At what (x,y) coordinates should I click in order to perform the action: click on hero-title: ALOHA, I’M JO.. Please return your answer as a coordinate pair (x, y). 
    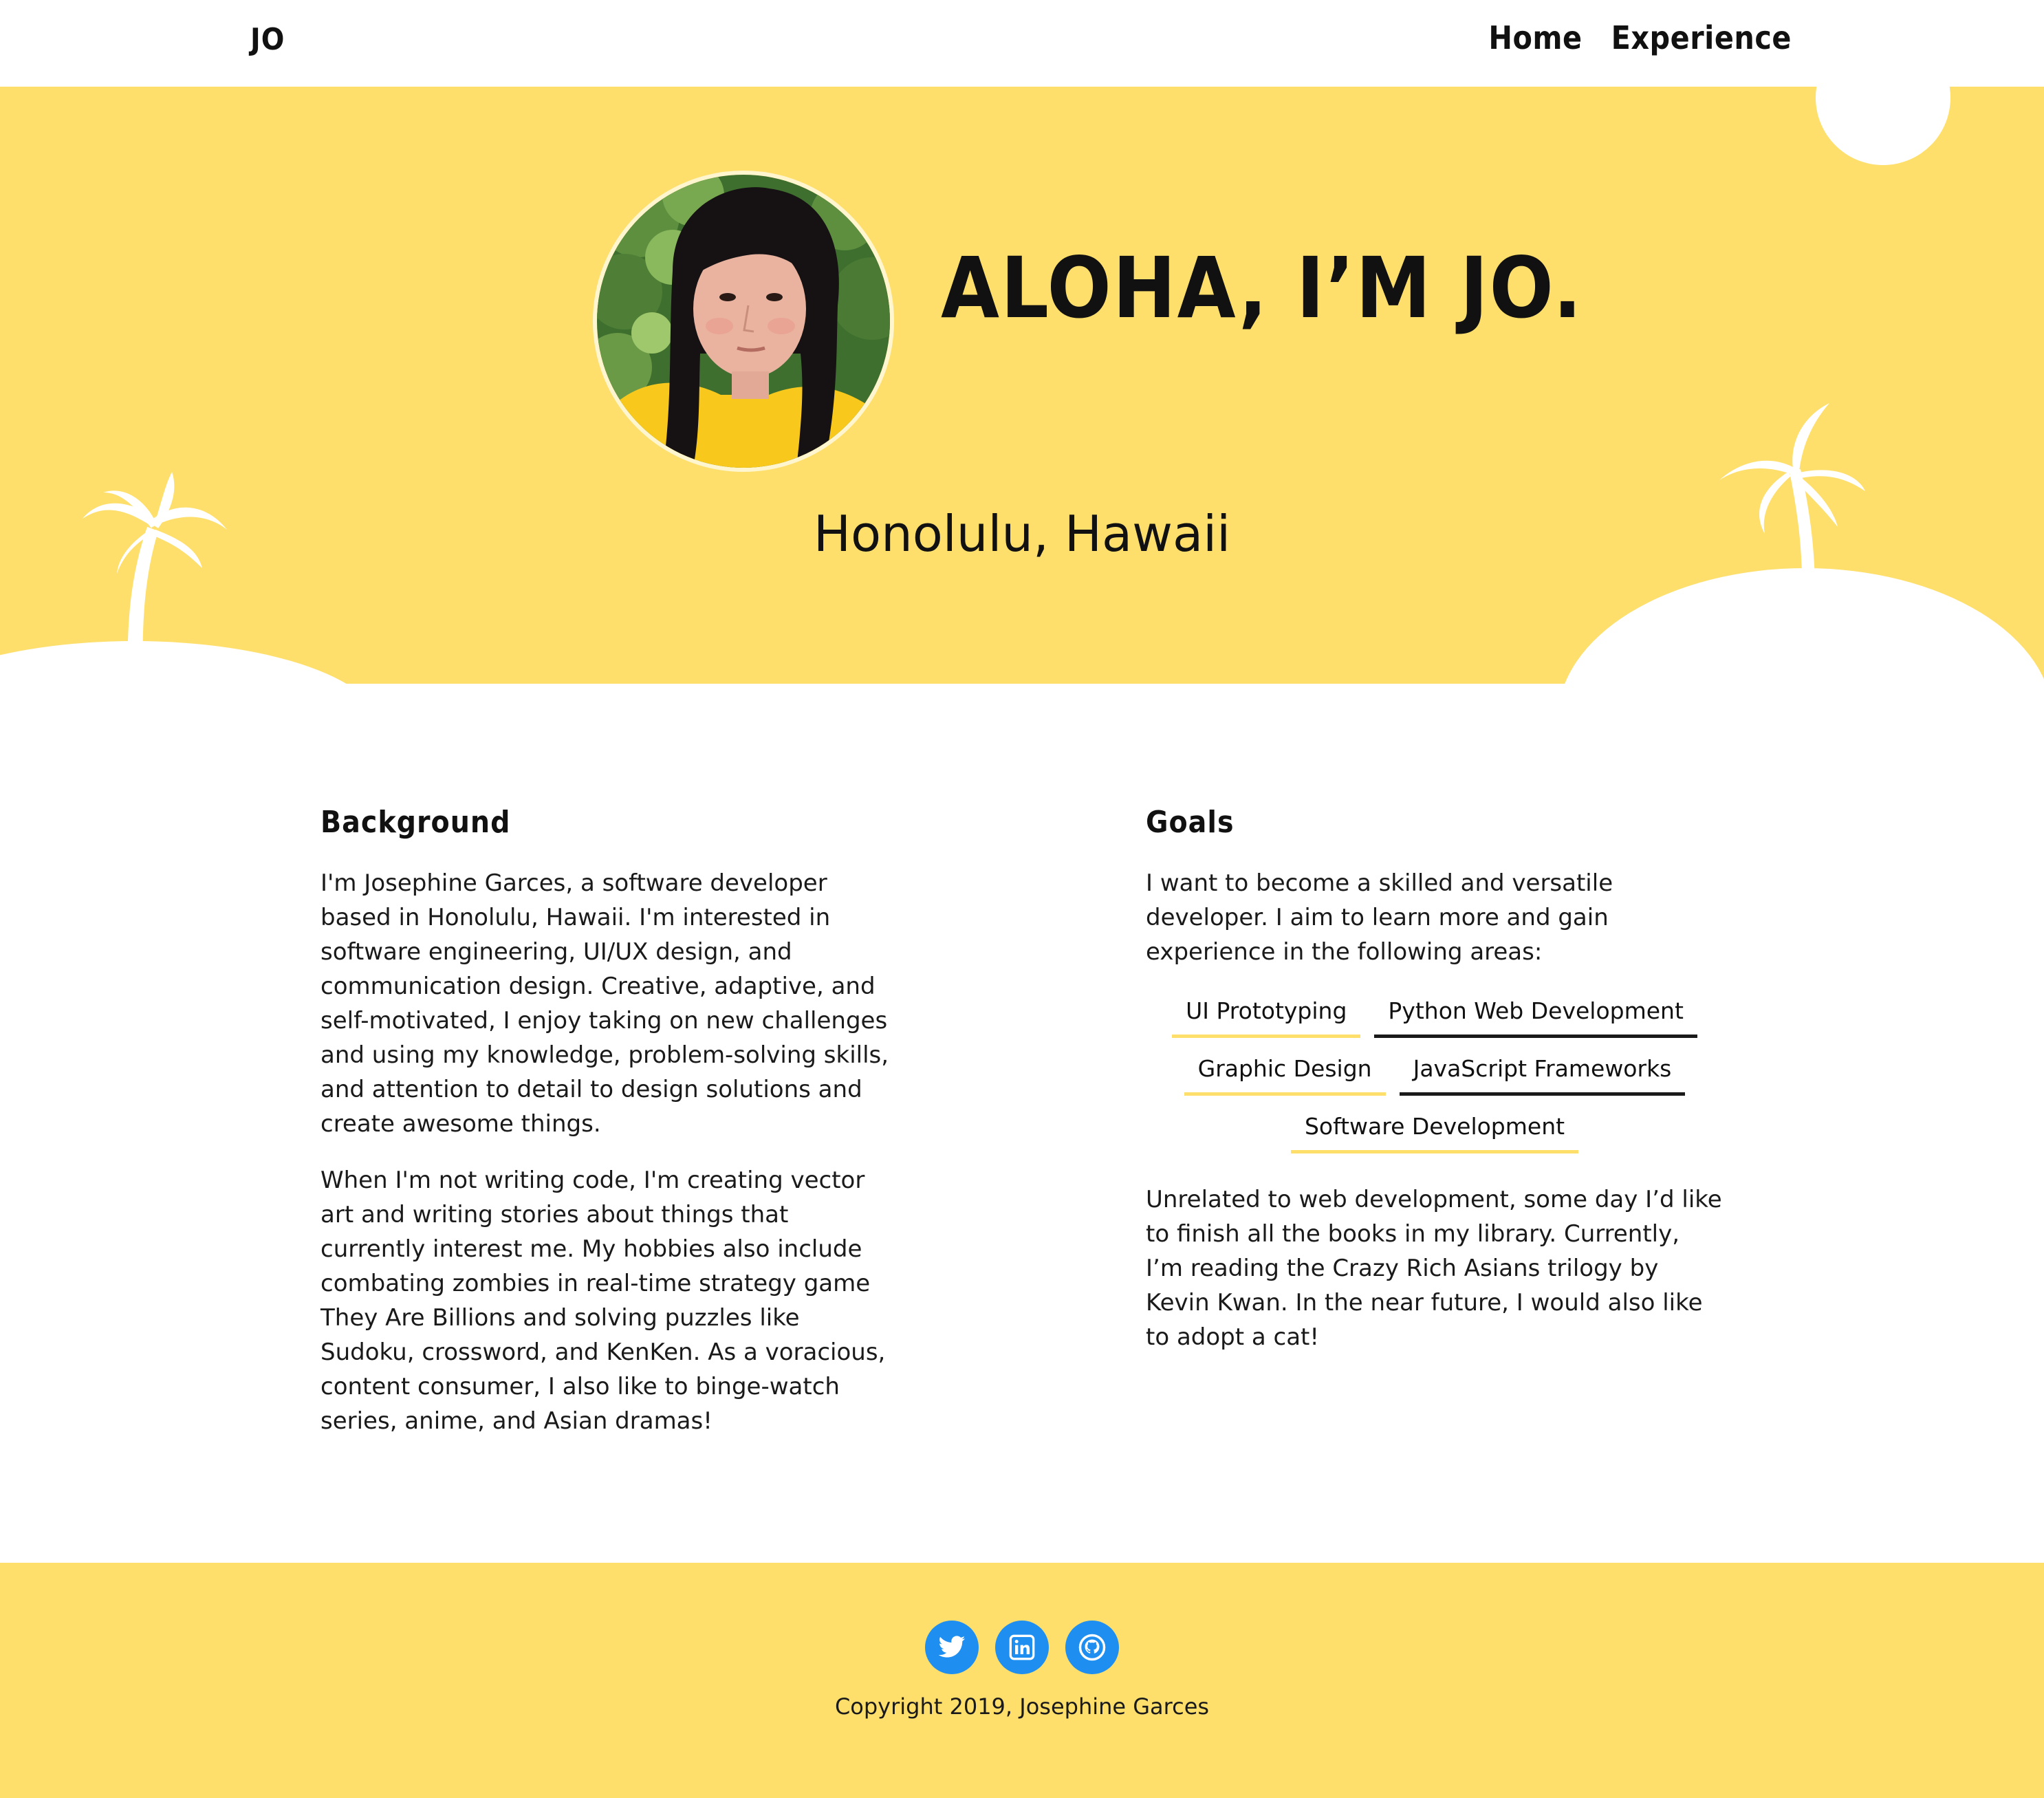
    Looking at the image, I should click on (1262, 288).